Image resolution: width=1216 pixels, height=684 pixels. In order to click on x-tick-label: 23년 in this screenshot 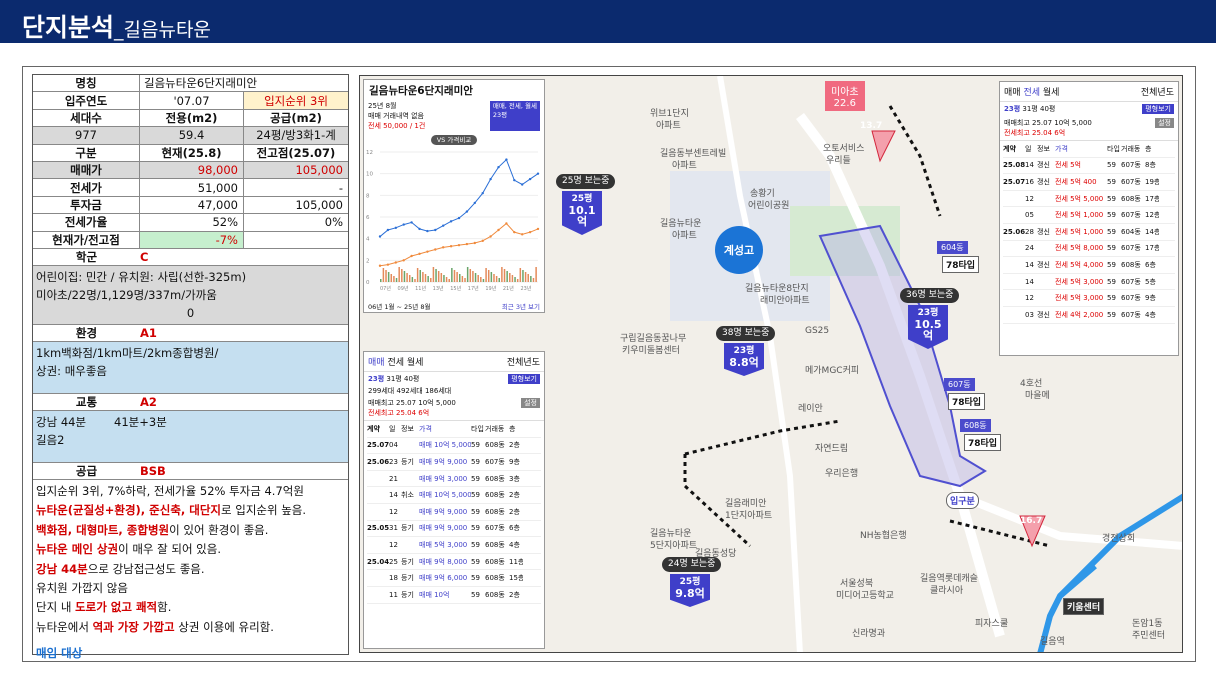, I will do `click(525, 288)`.